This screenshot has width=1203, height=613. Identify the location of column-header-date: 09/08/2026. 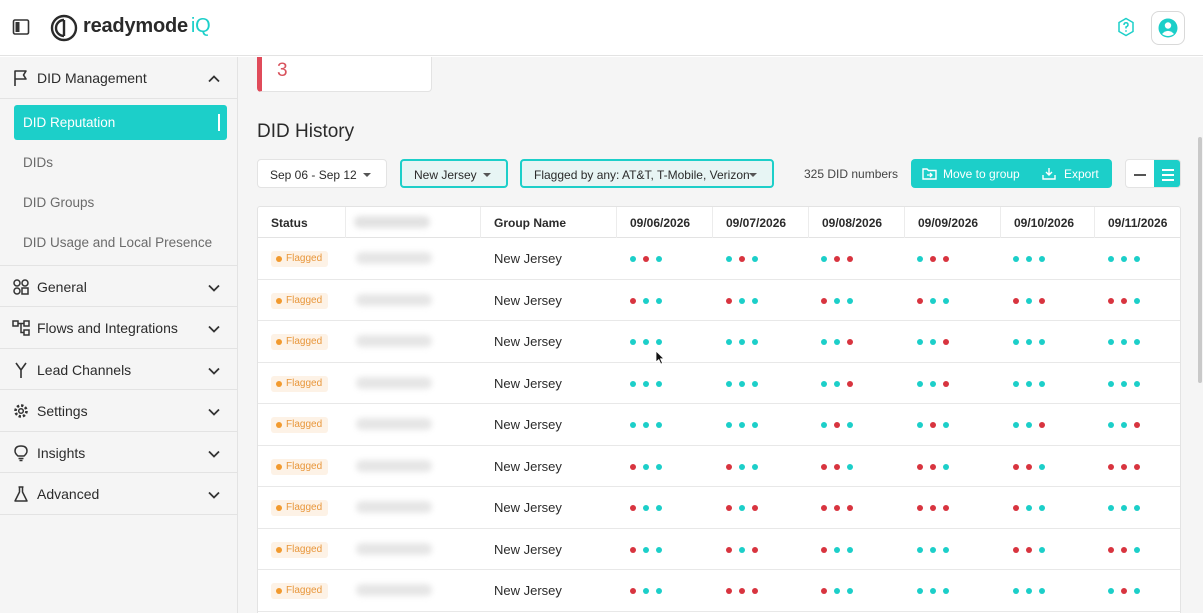
(857, 222).